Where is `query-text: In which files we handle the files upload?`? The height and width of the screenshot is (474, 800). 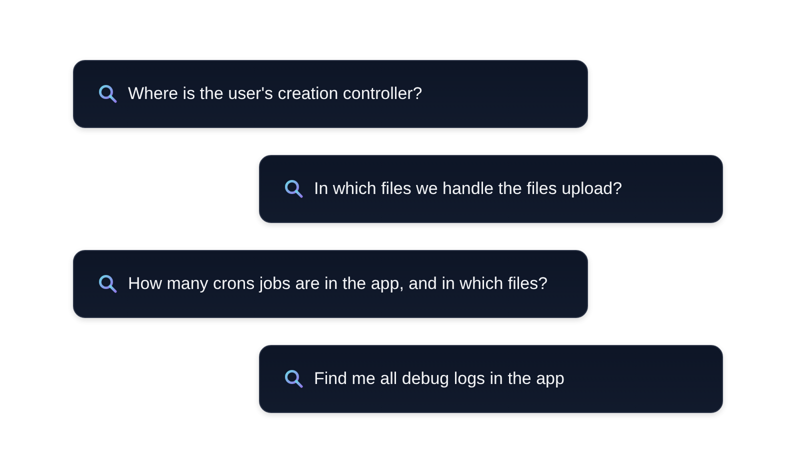
query-text: In which files we handle the files upload? is located at coordinates (468, 189).